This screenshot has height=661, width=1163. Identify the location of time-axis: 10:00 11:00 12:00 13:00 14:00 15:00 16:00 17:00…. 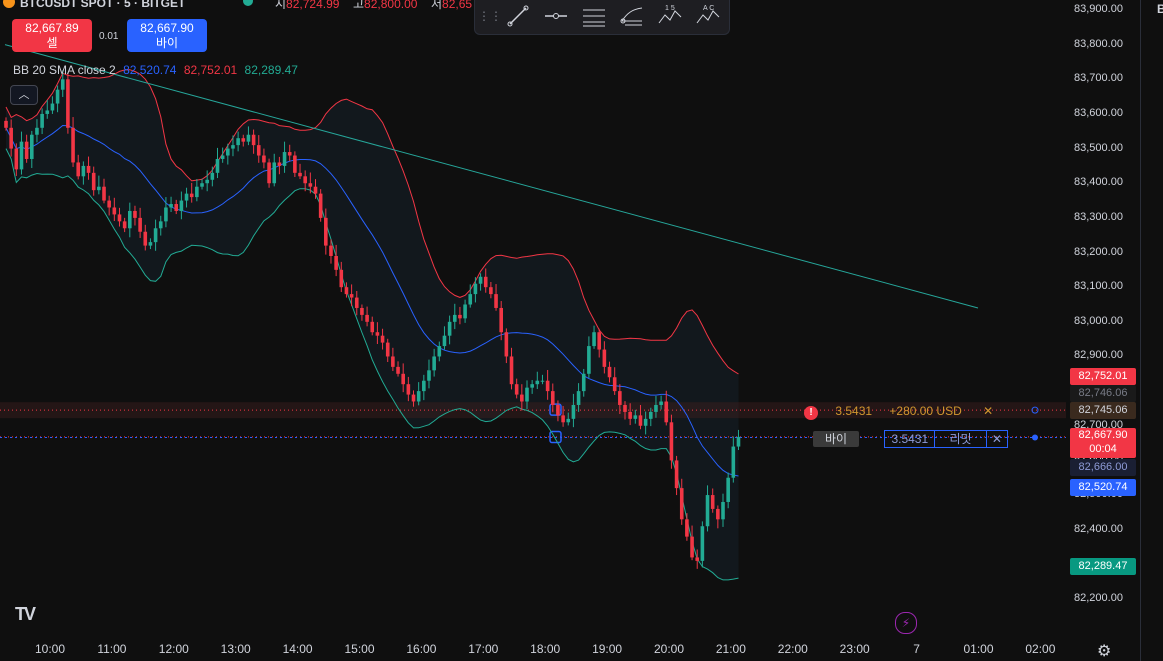
(570, 646).